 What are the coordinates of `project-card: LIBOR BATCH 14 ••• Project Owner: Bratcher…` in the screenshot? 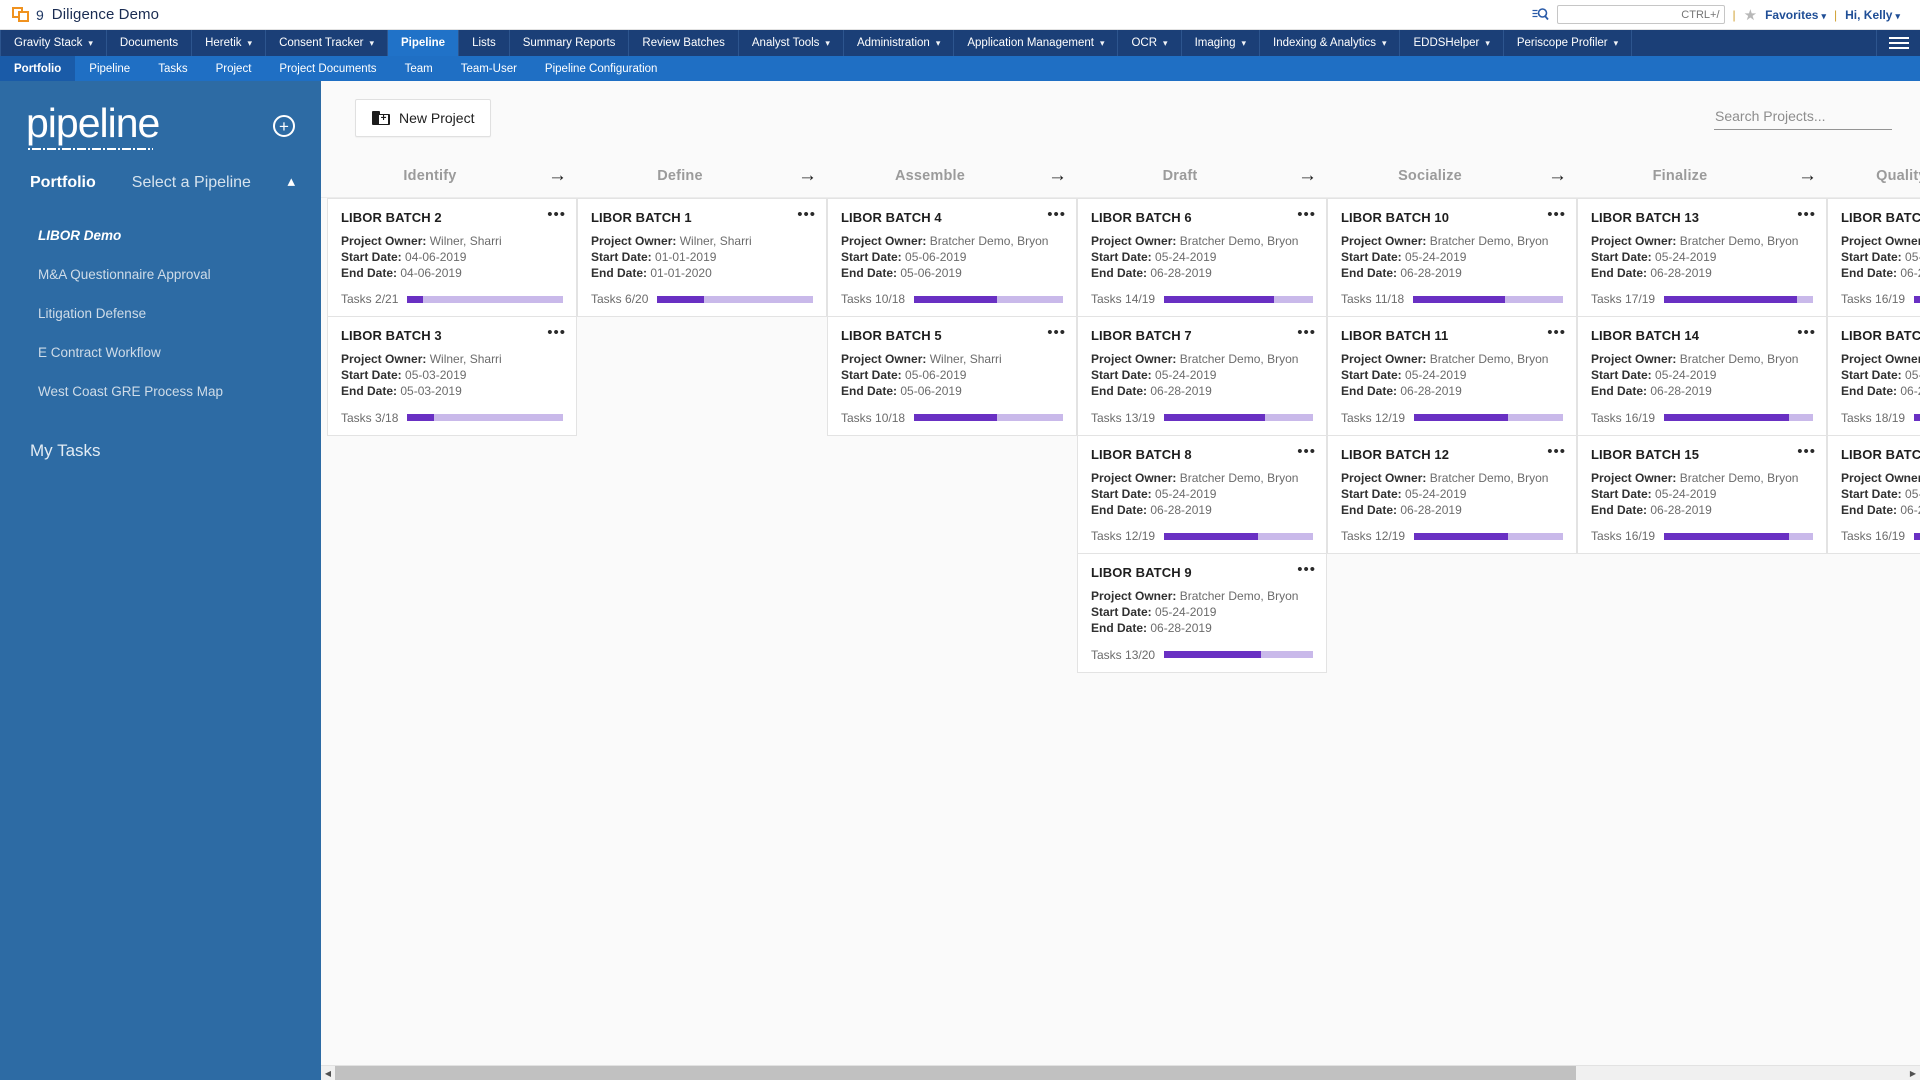 It's located at (1702, 376).